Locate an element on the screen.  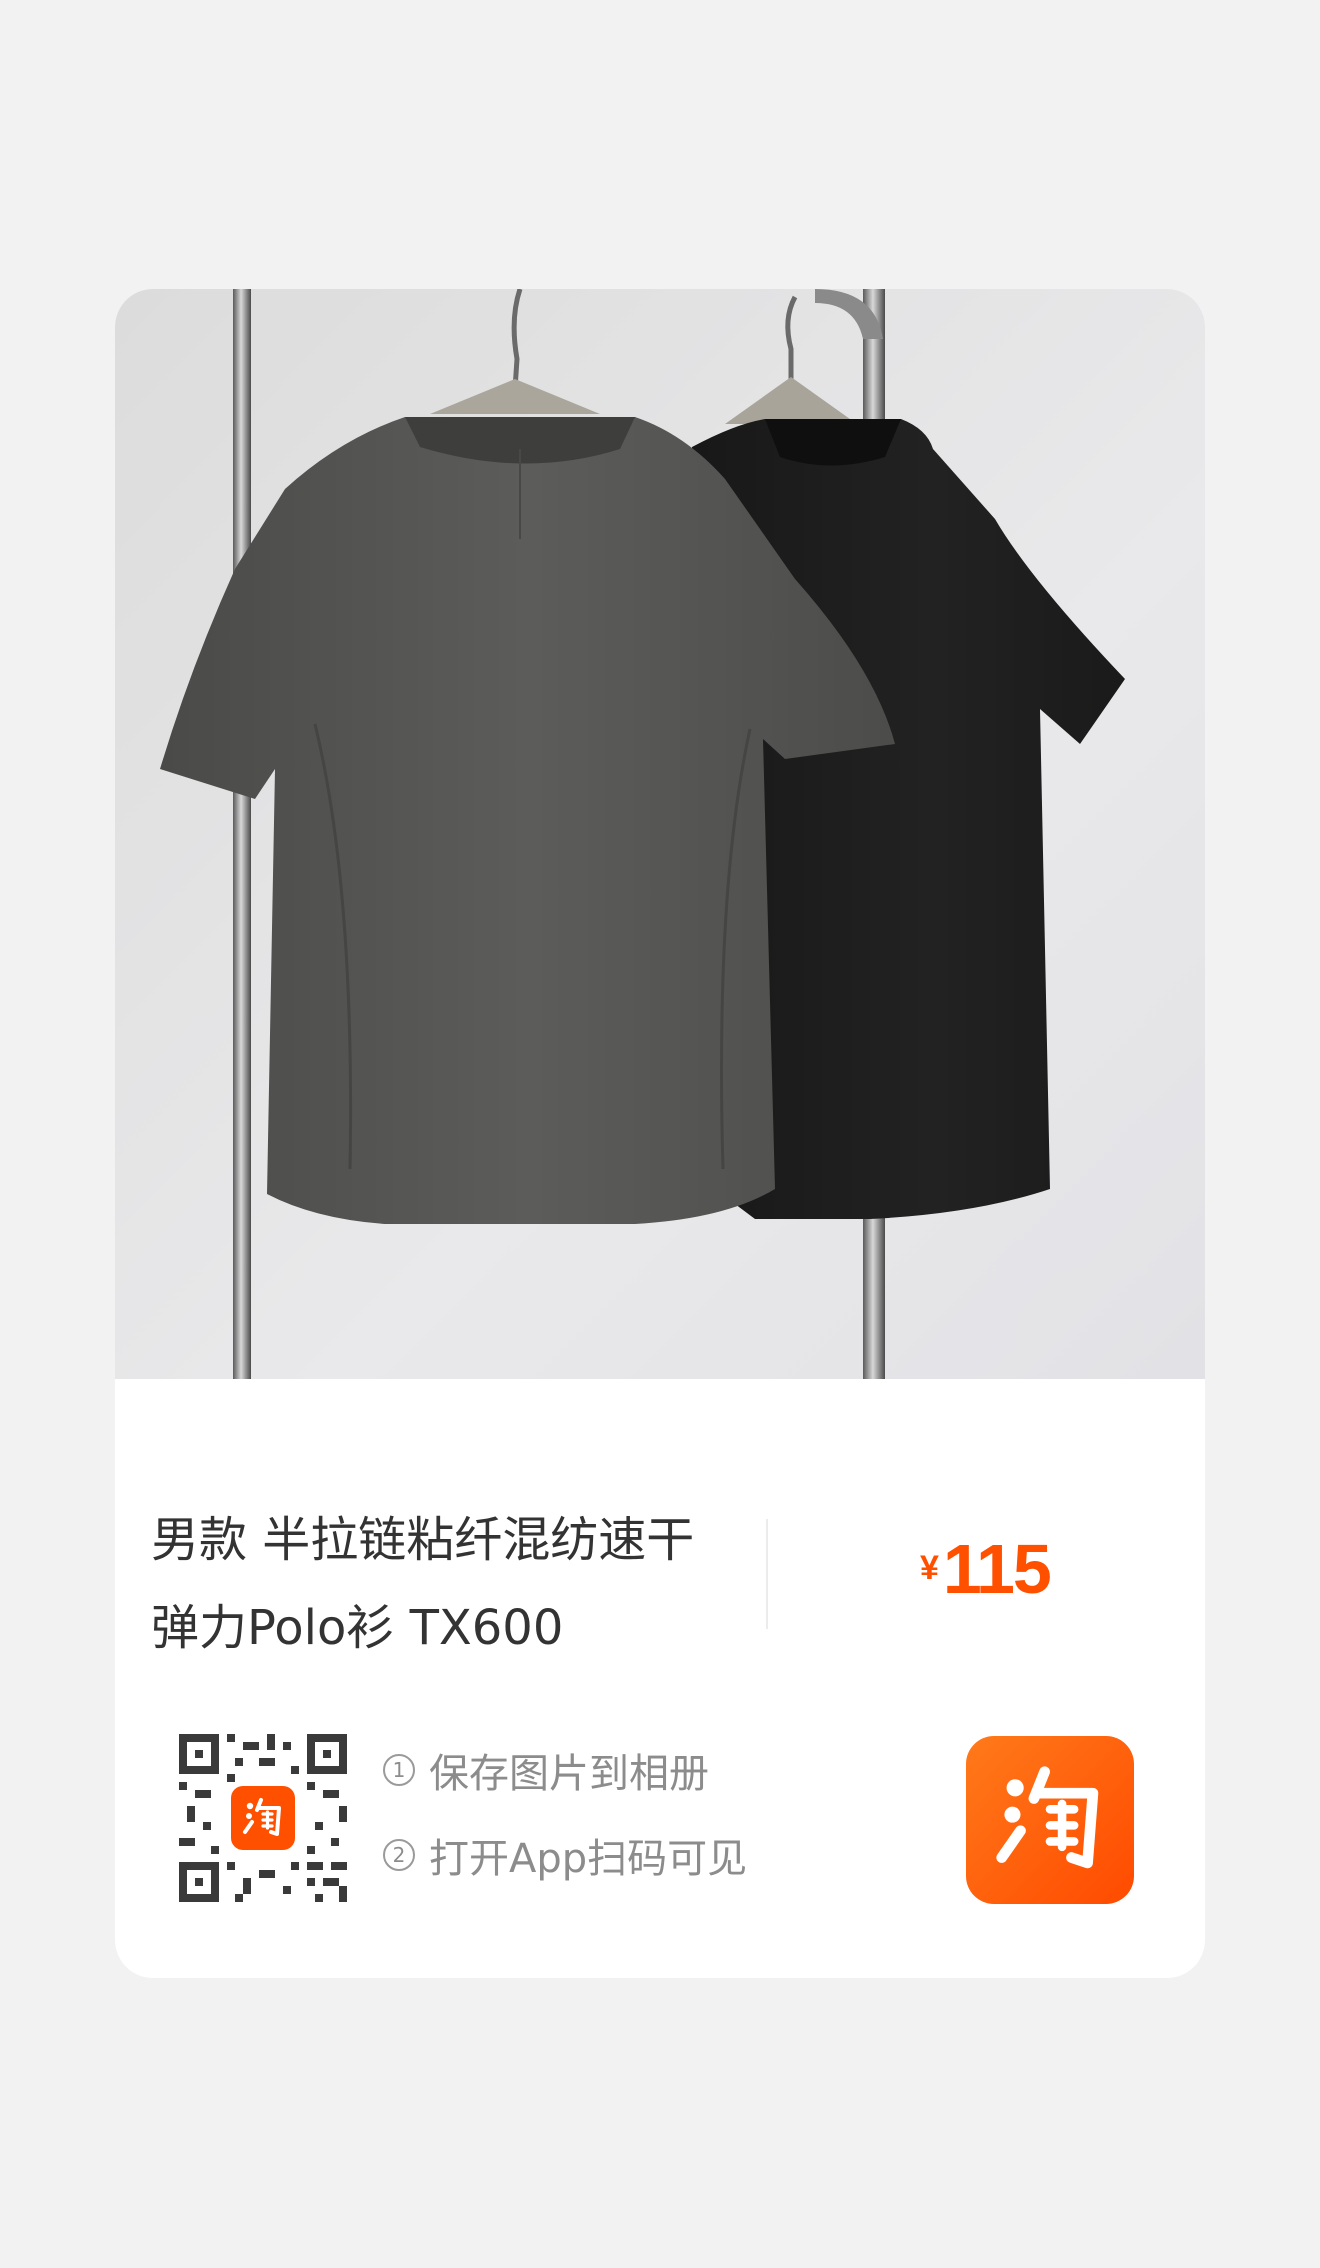
price-value: 115 is located at coordinates (997, 1569).